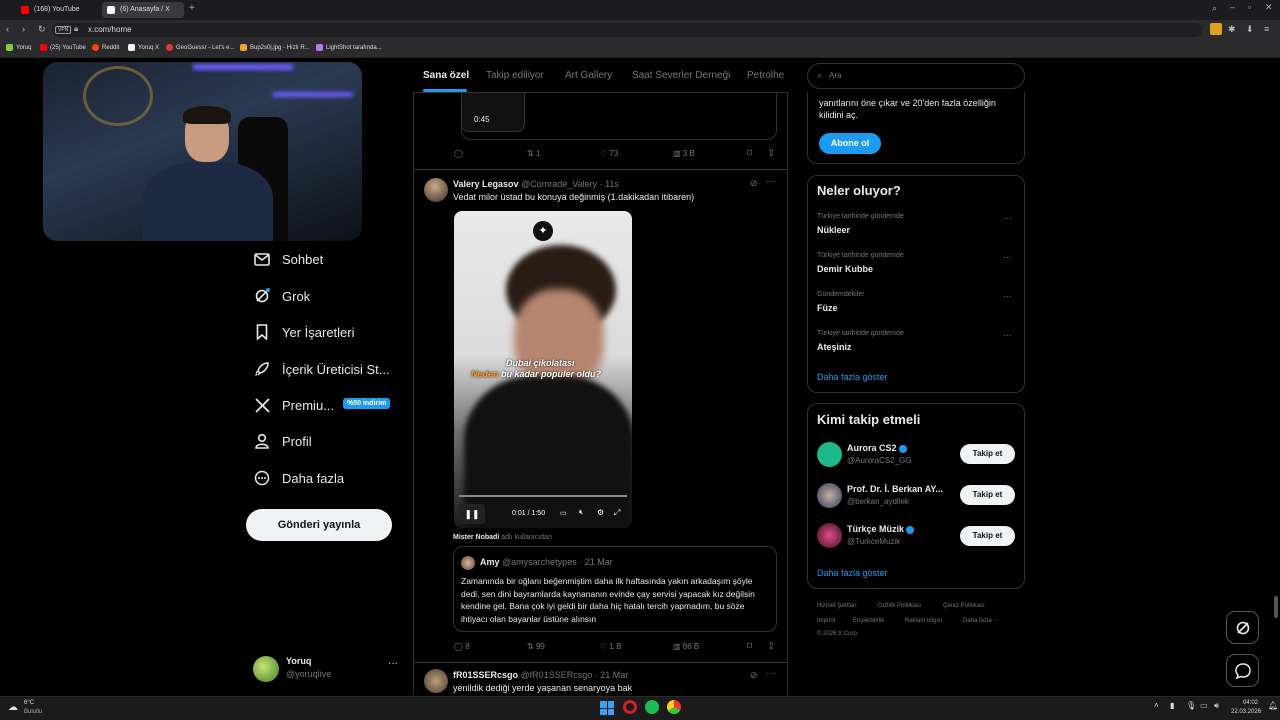 This screenshot has height=720, width=1280. Describe the element at coordinates (1242, 627) in the screenshot. I see `grok-float-button` at that location.